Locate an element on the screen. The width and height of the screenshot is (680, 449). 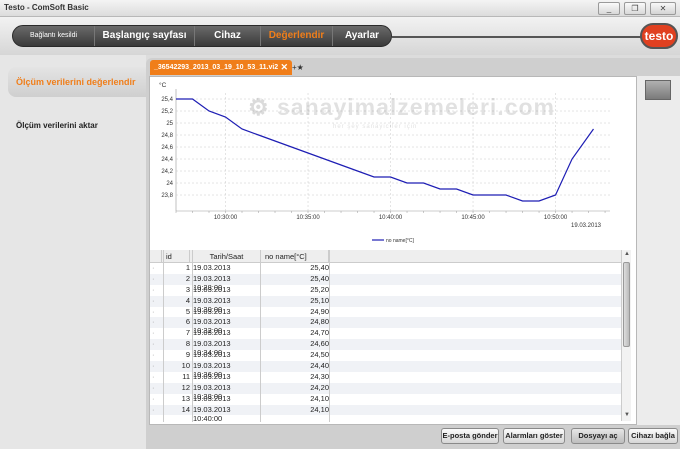
new-tab-icon: +★ is located at coordinates (299, 69).